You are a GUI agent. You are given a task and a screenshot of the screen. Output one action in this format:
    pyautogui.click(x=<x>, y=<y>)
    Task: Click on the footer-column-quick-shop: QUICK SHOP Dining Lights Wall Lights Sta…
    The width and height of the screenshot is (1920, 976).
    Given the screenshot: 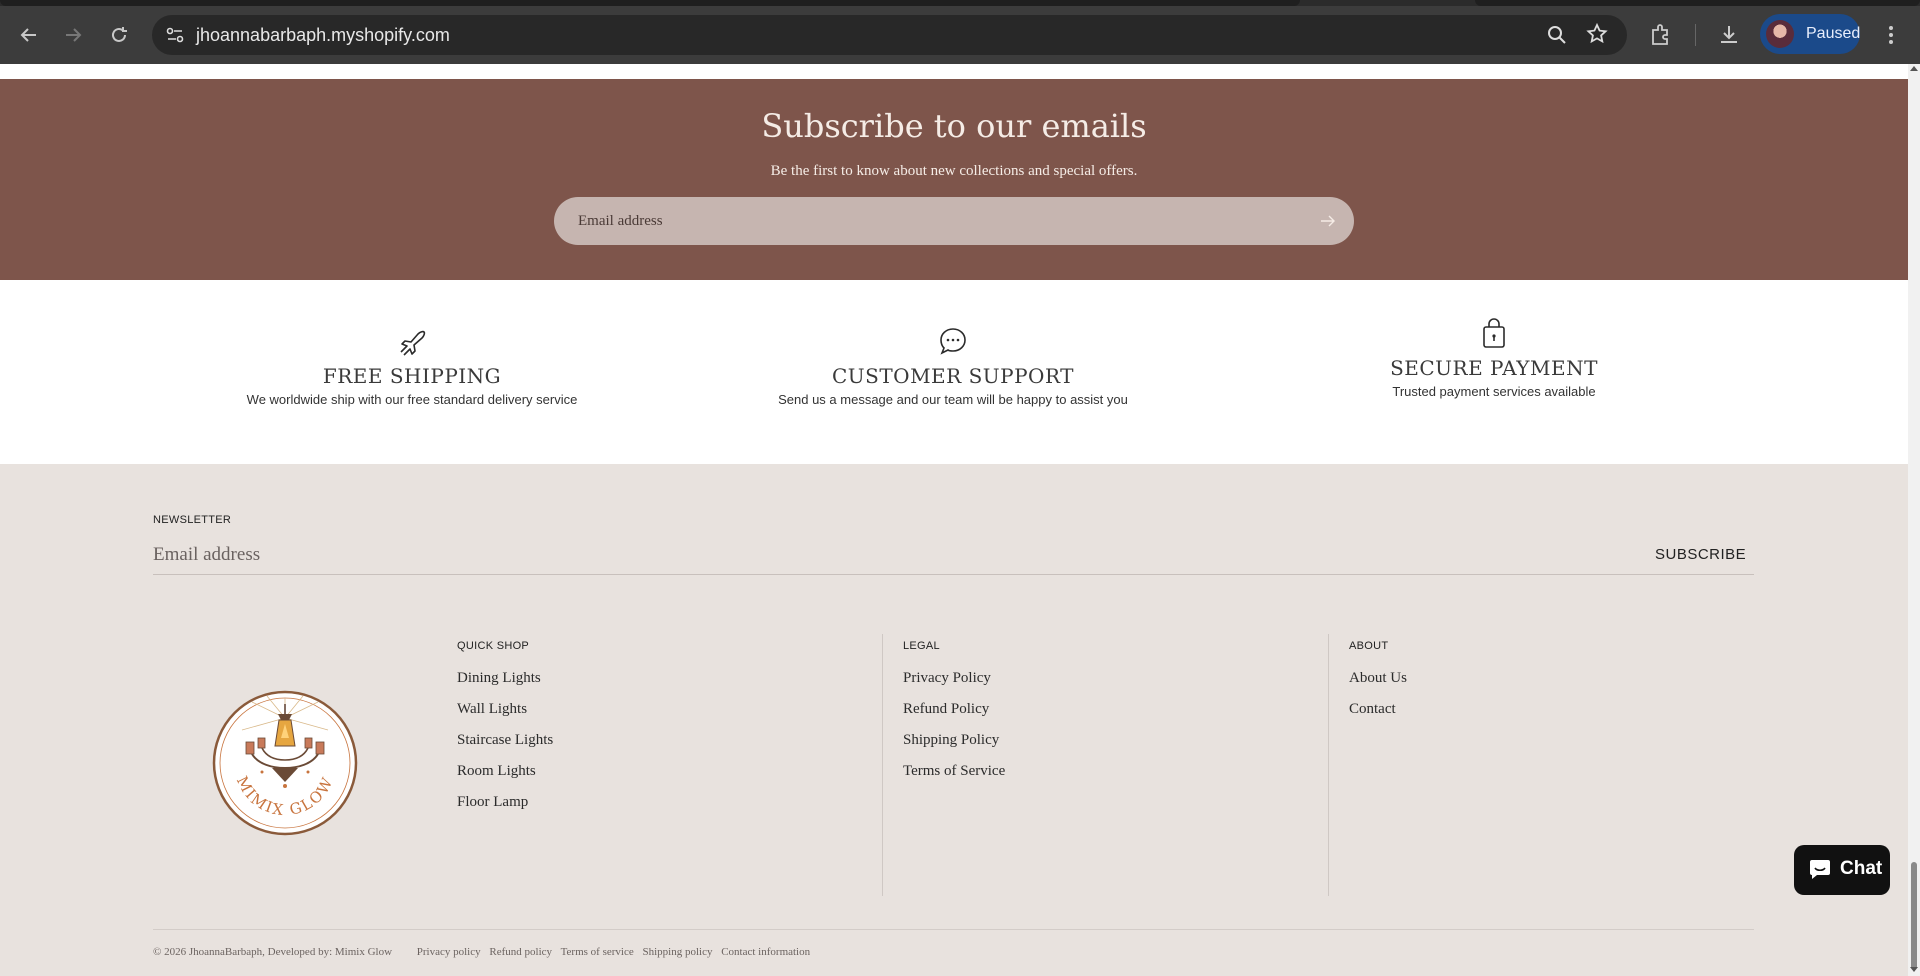 What is the action you would take?
    pyautogui.click(x=505, y=732)
    